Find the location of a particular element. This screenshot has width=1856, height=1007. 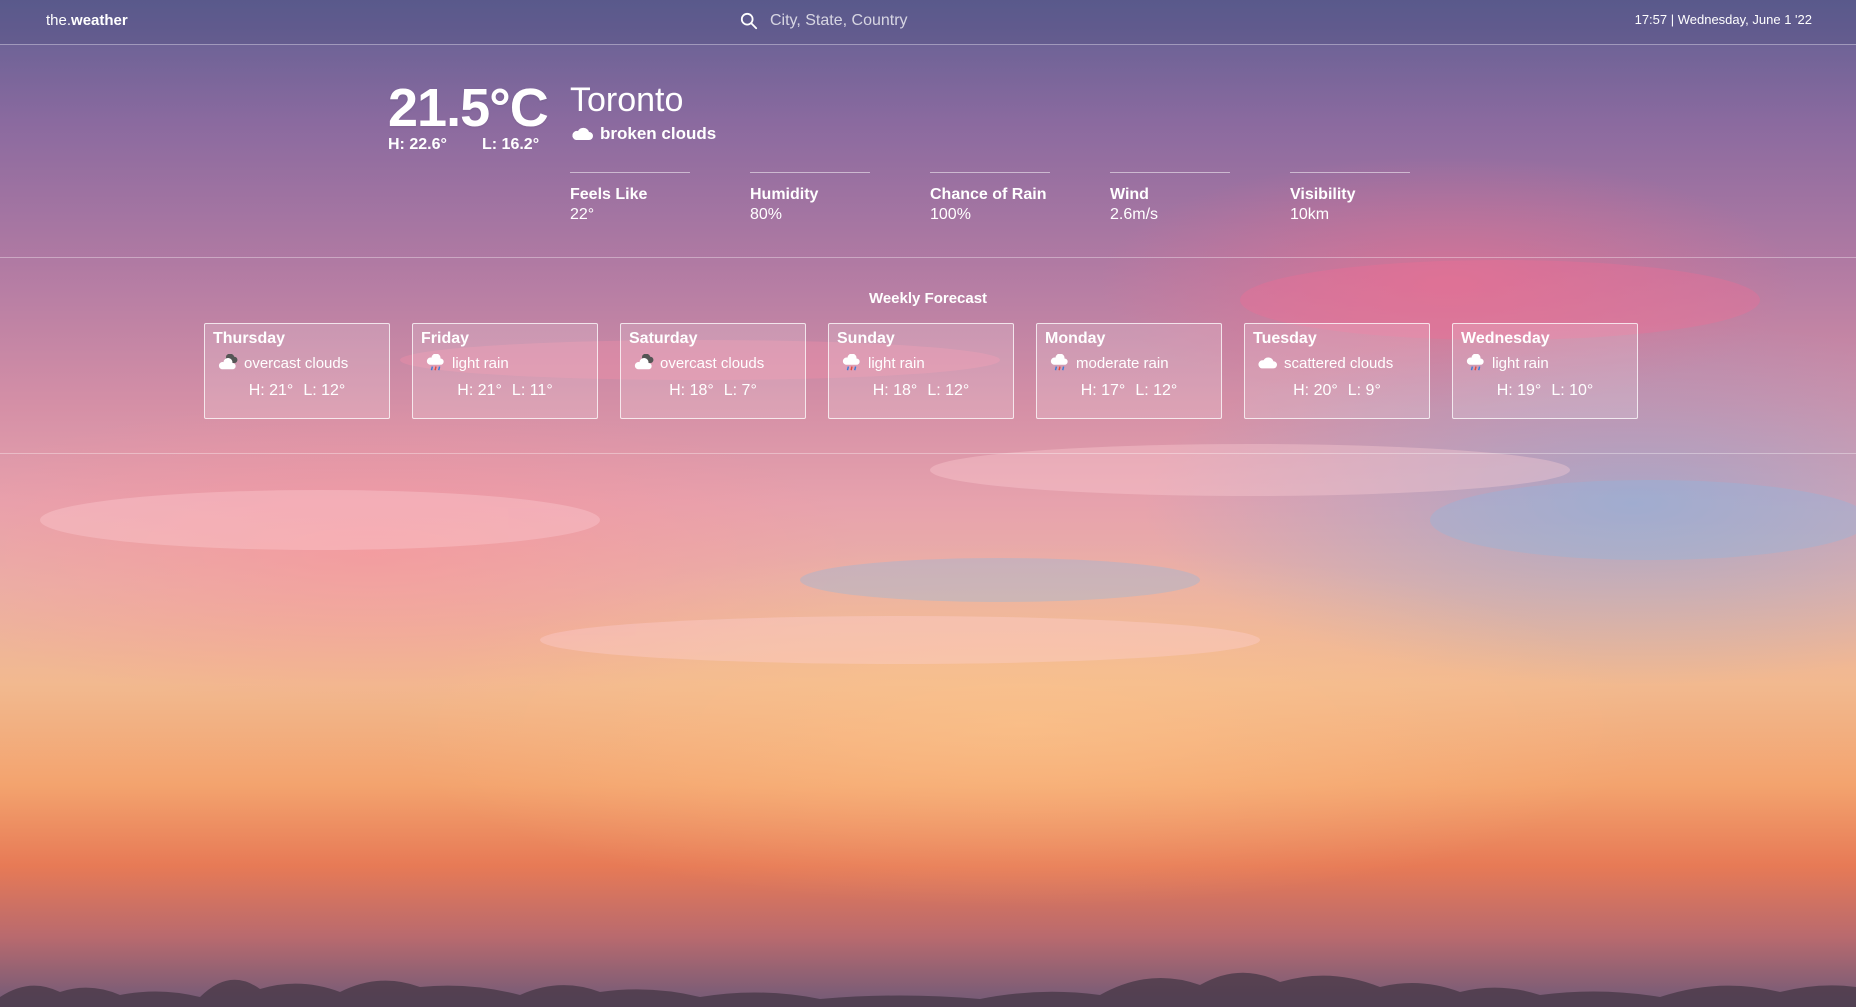

forecast-day: Thursday is located at coordinates (249, 338).